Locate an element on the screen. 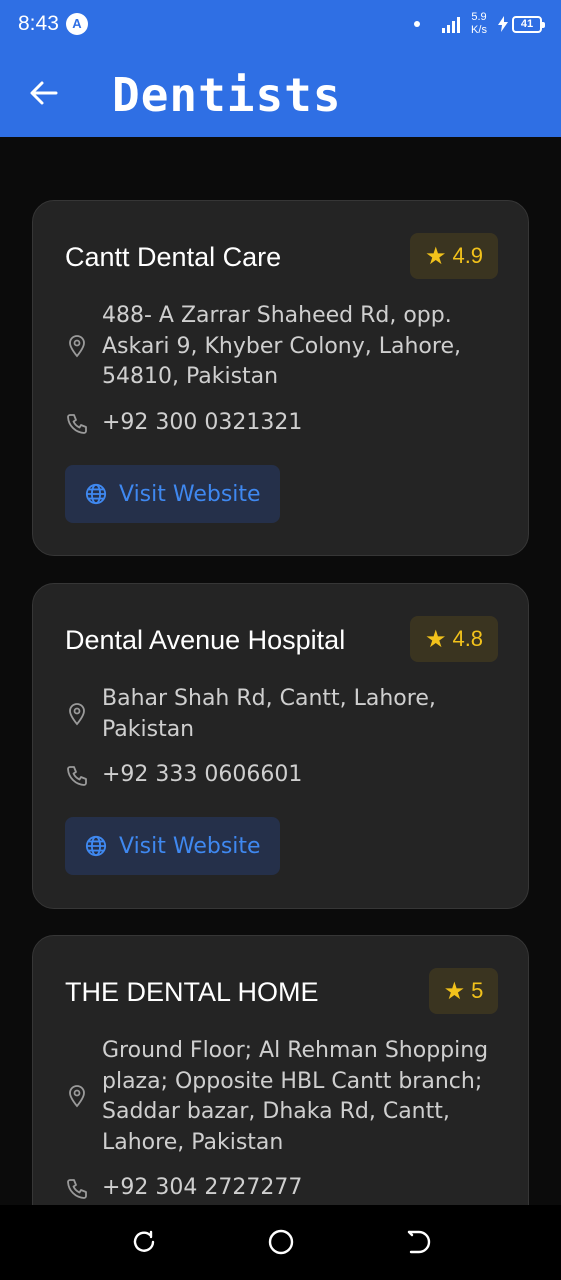 The height and width of the screenshot is (1280, 561). app-notification-icon: A is located at coordinates (77, 24).